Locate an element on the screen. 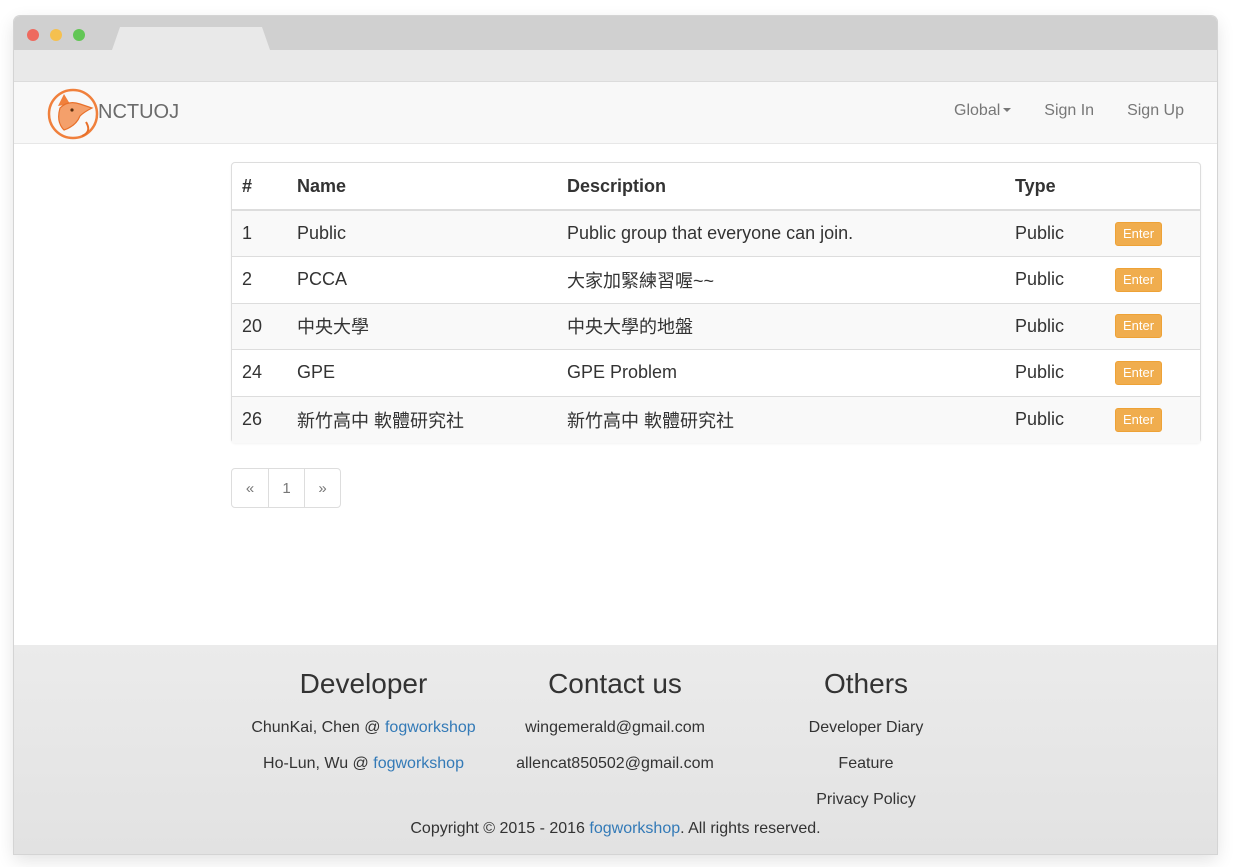 This screenshot has height=867, width=1235. table-row: 24 GPE GPE Problem Public Enter is located at coordinates (716, 372).